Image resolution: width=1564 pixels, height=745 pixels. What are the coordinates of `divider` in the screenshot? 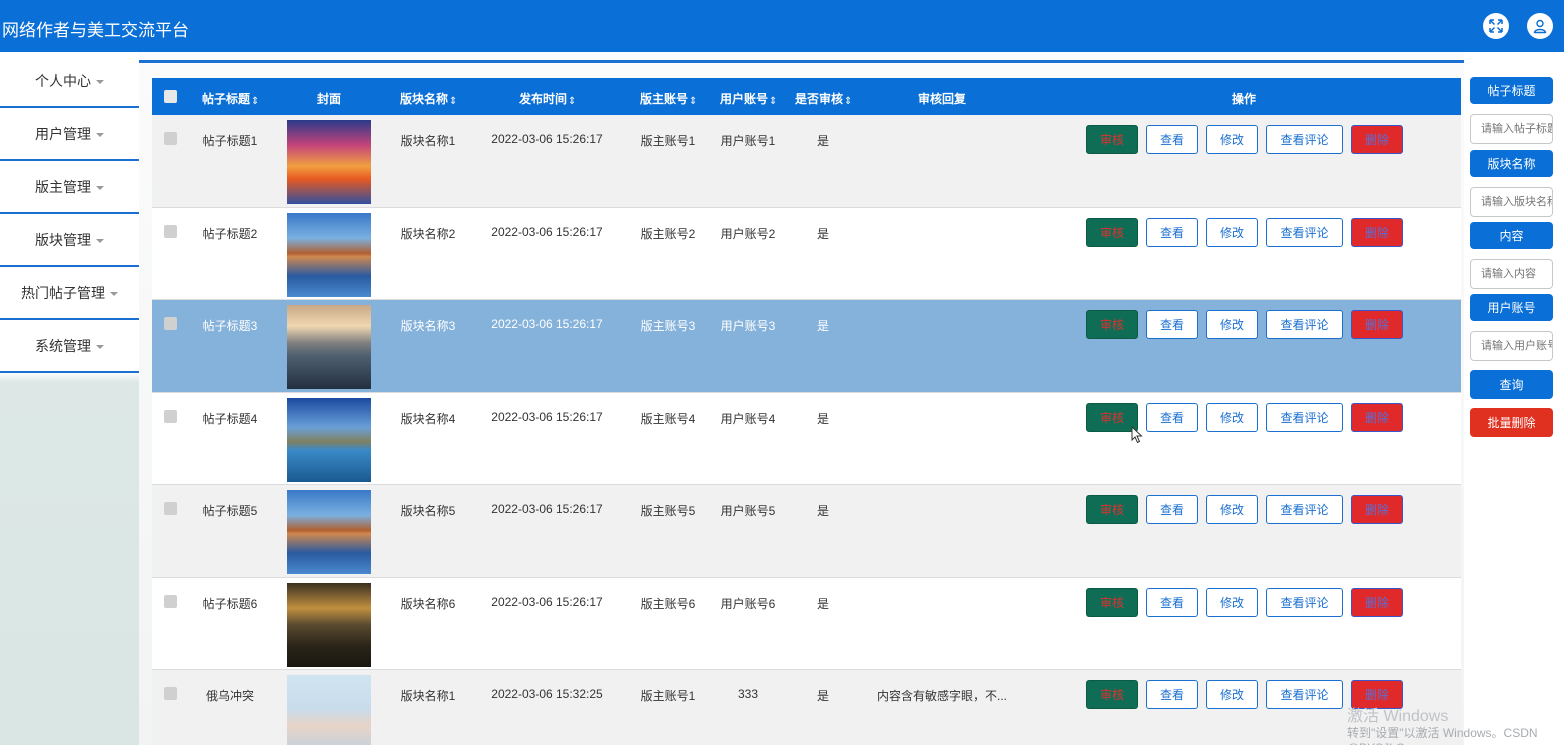 It's located at (801, 61).